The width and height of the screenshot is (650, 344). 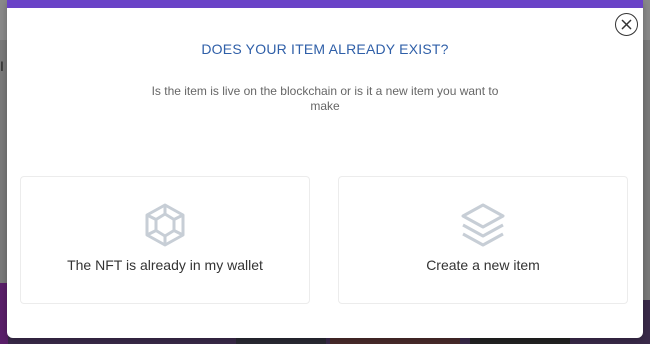 What do you see at coordinates (165, 265) in the screenshot?
I see `existing-nft-label: The NFT is already in my wallet` at bounding box center [165, 265].